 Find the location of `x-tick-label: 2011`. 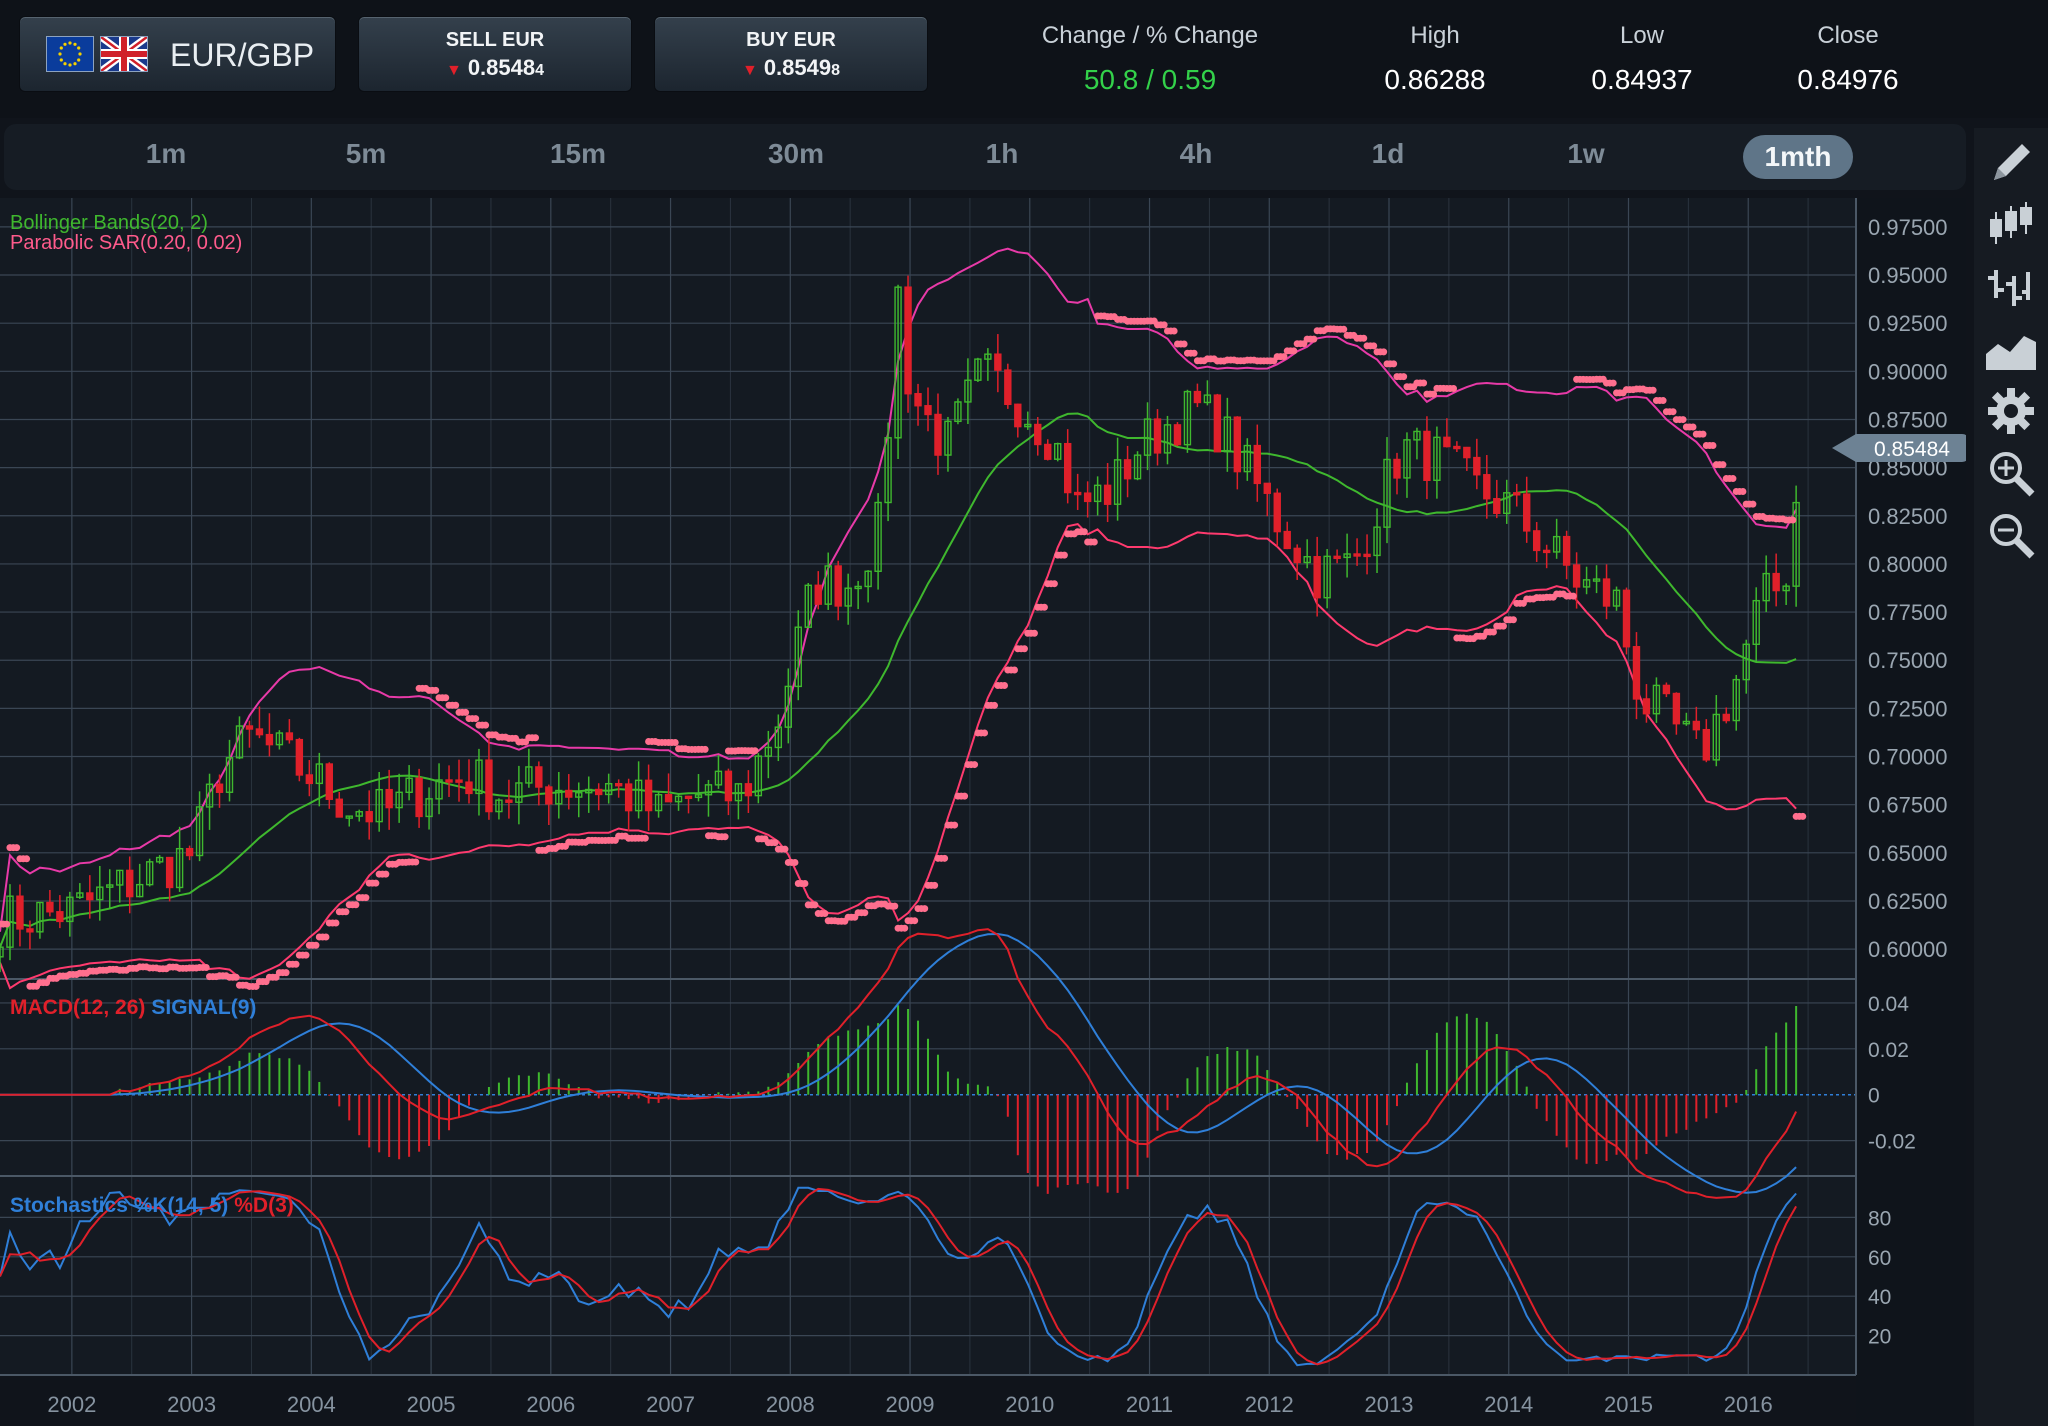

x-tick-label: 2011 is located at coordinates (1149, 1404).